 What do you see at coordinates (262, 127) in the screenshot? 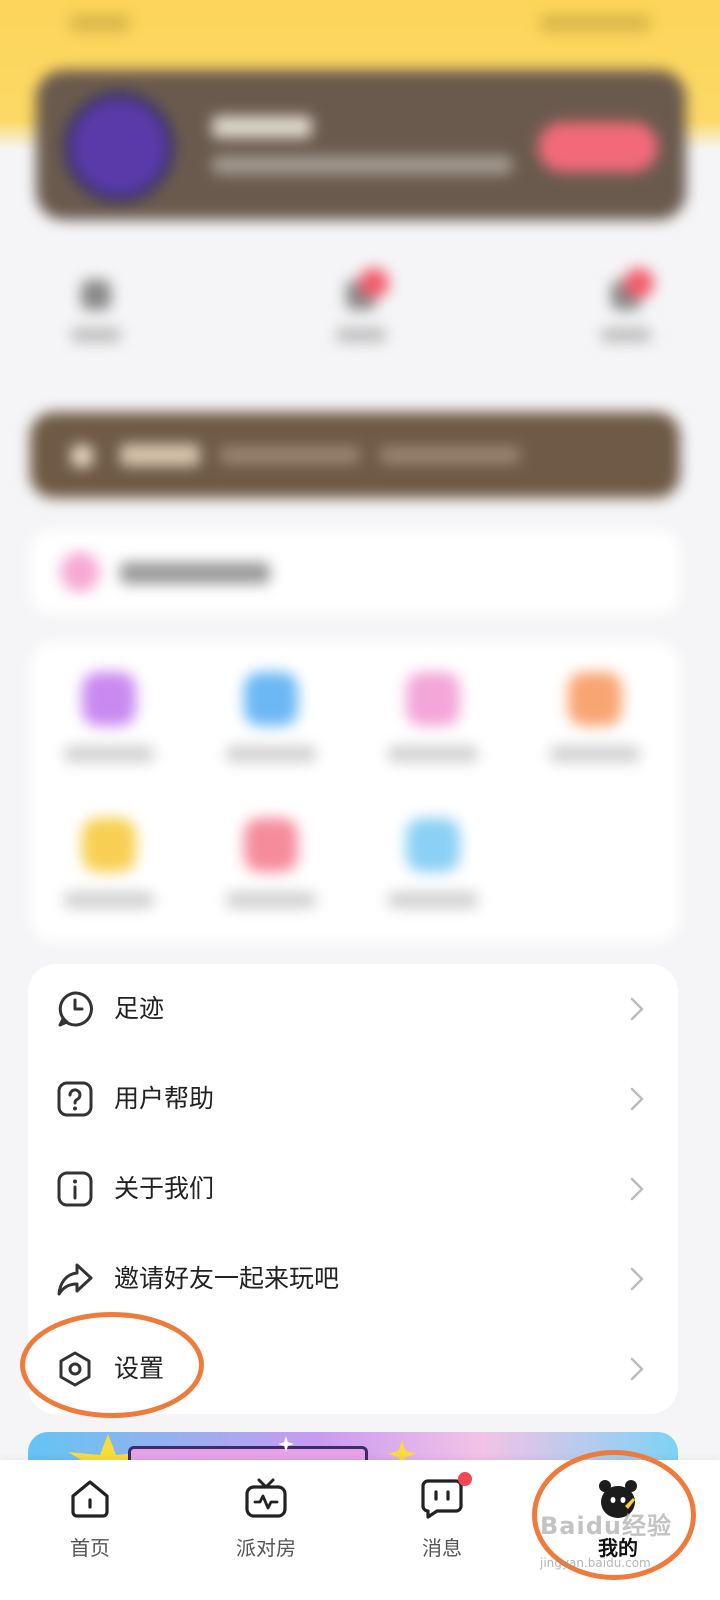
I see `username` at bounding box center [262, 127].